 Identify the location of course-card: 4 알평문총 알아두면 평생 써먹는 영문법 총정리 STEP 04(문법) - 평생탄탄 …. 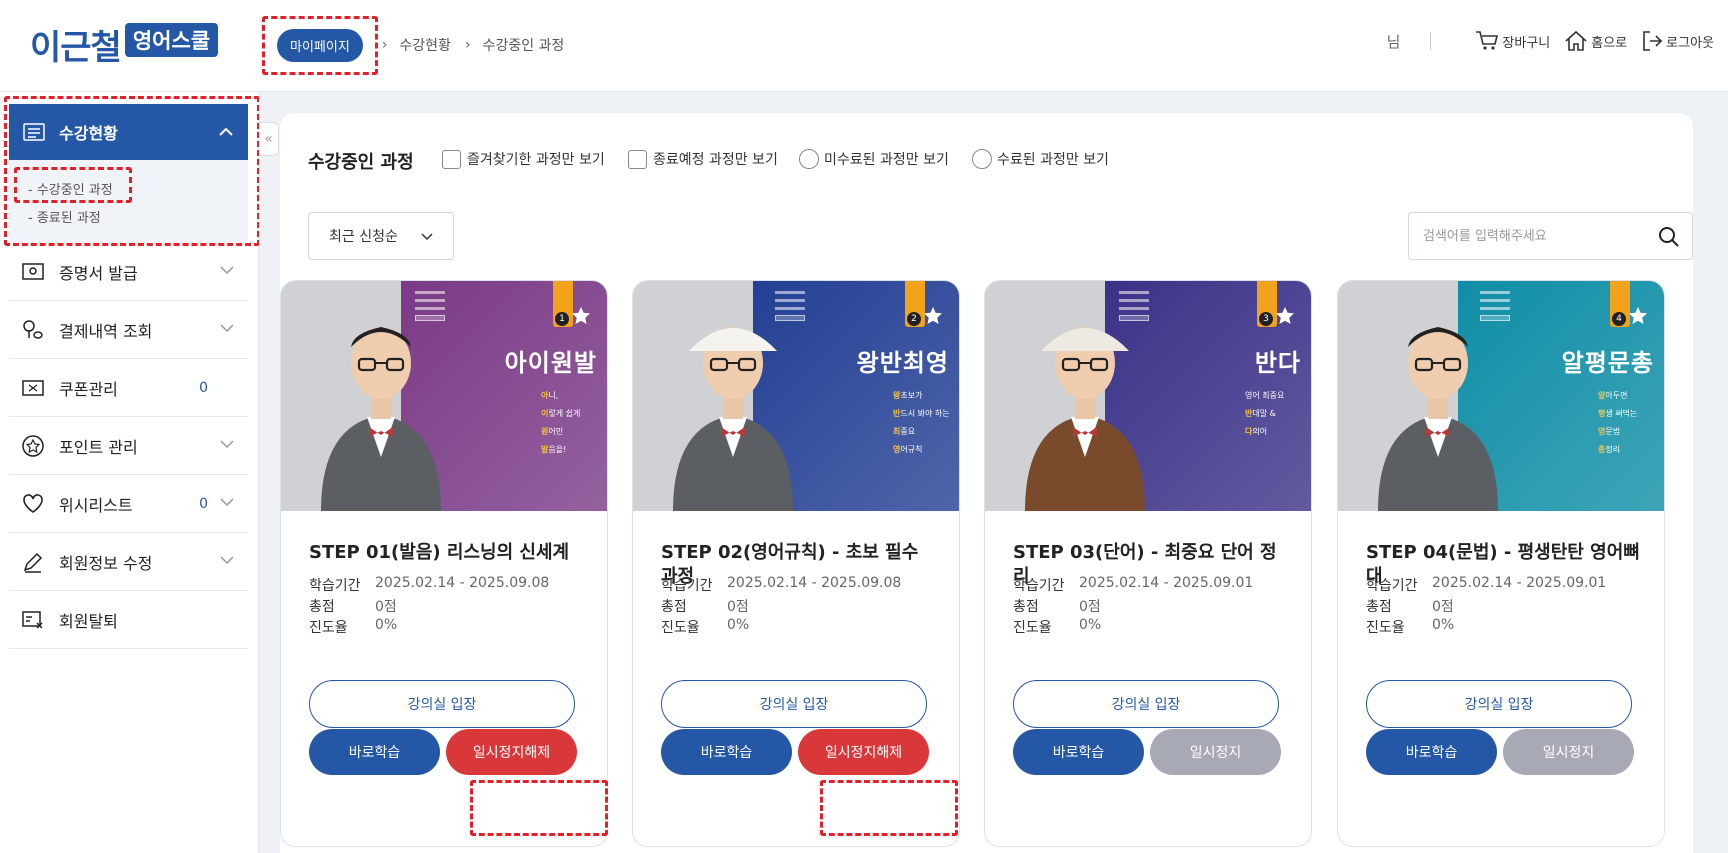
(1501, 563).